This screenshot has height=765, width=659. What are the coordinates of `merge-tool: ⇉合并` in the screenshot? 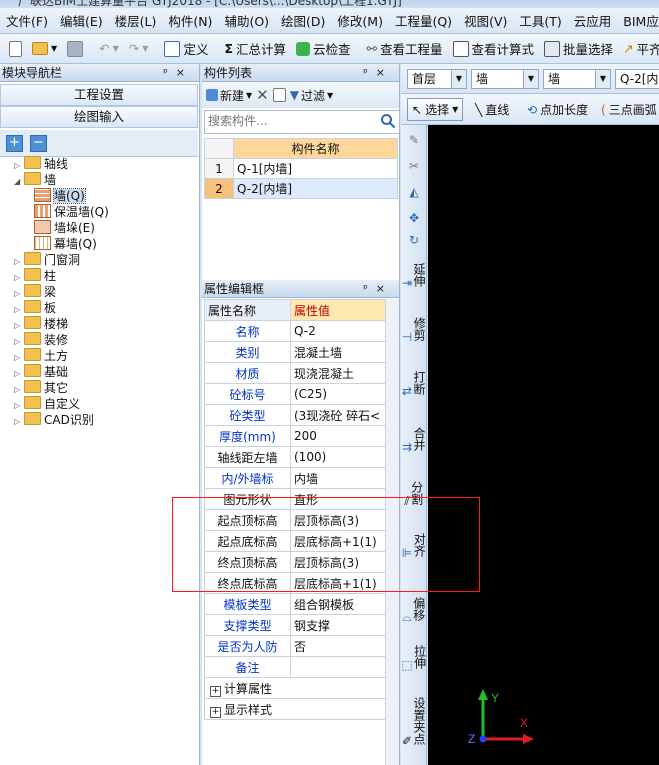 It's located at (414, 440).